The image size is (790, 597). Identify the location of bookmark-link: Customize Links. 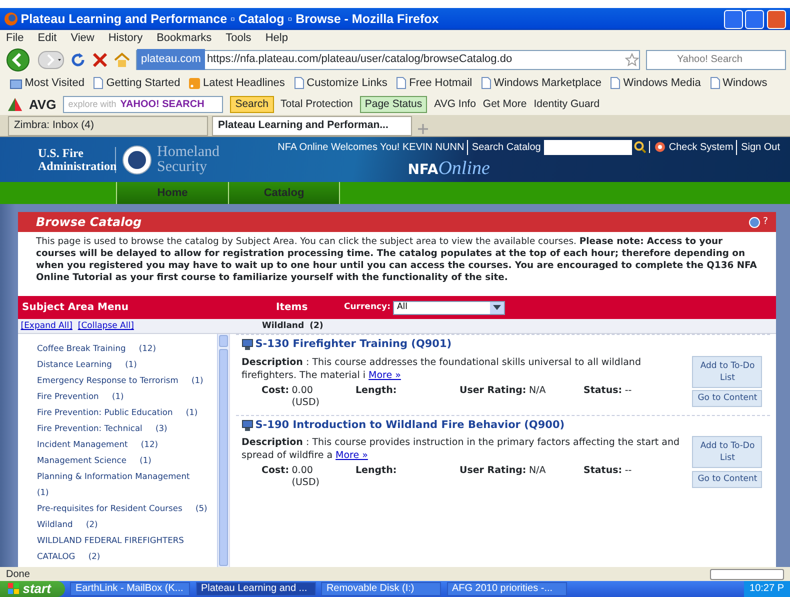
(347, 83).